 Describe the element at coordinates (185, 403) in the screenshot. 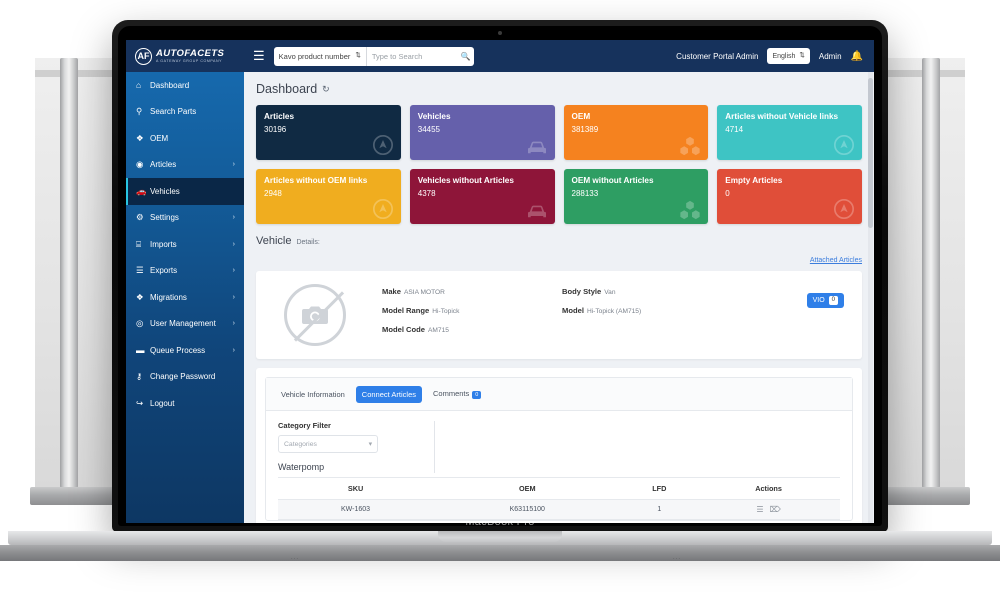

I see `sidebar-item-logout: ↪ Logout` at that location.